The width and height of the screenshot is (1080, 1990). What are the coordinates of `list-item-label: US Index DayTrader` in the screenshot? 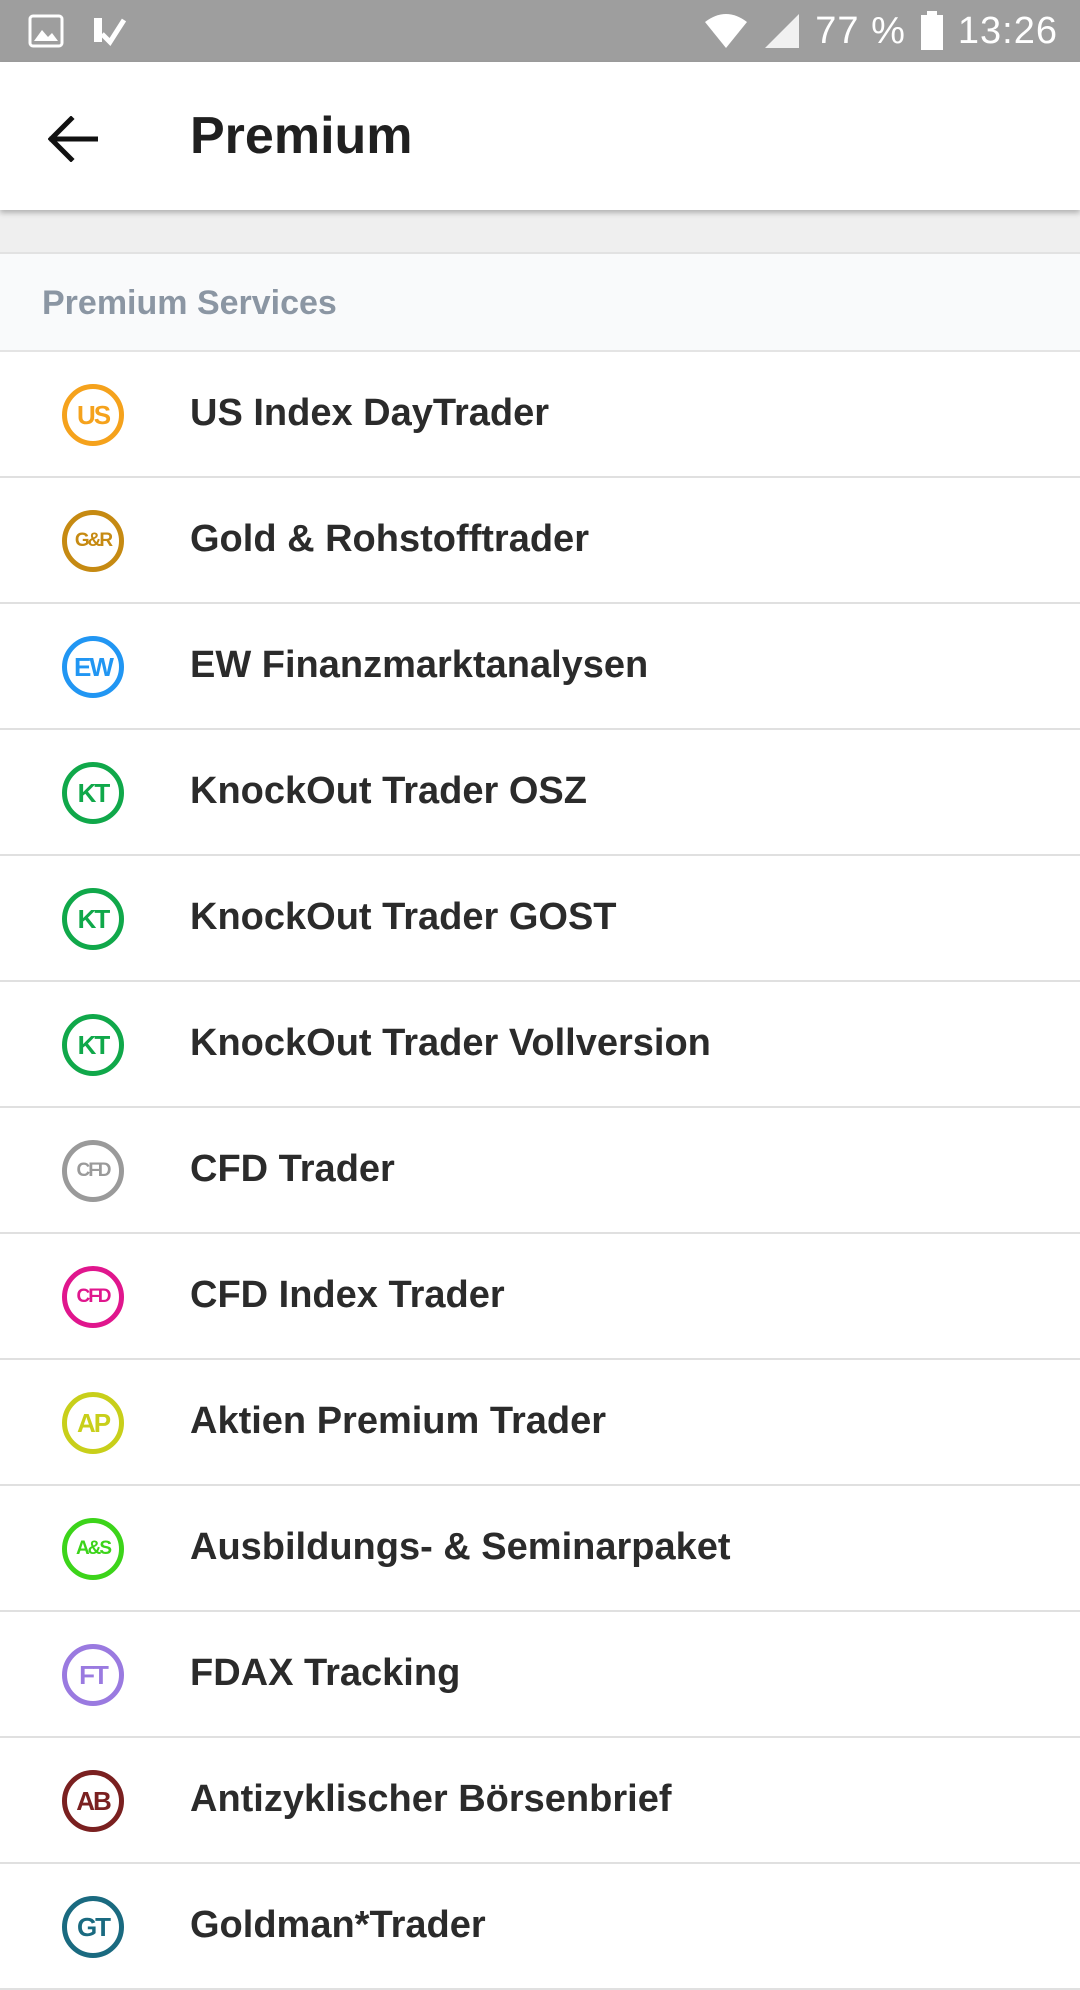 It's located at (370, 413).